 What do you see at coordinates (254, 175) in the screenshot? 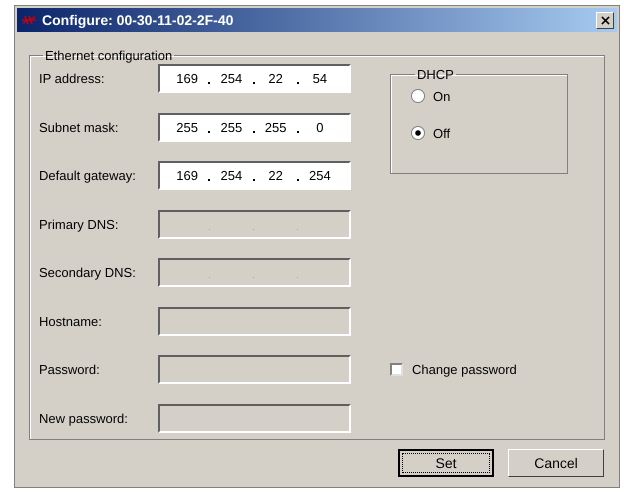
I see `ip-address-field: 169 254 22 254` at bounding box center [254, 175].